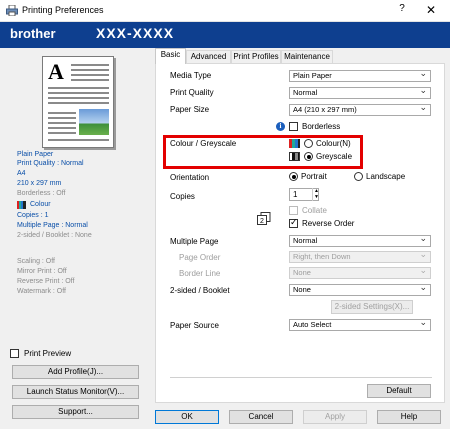  I want to click on paper-source-select: Auto Select, so click(360, 324).